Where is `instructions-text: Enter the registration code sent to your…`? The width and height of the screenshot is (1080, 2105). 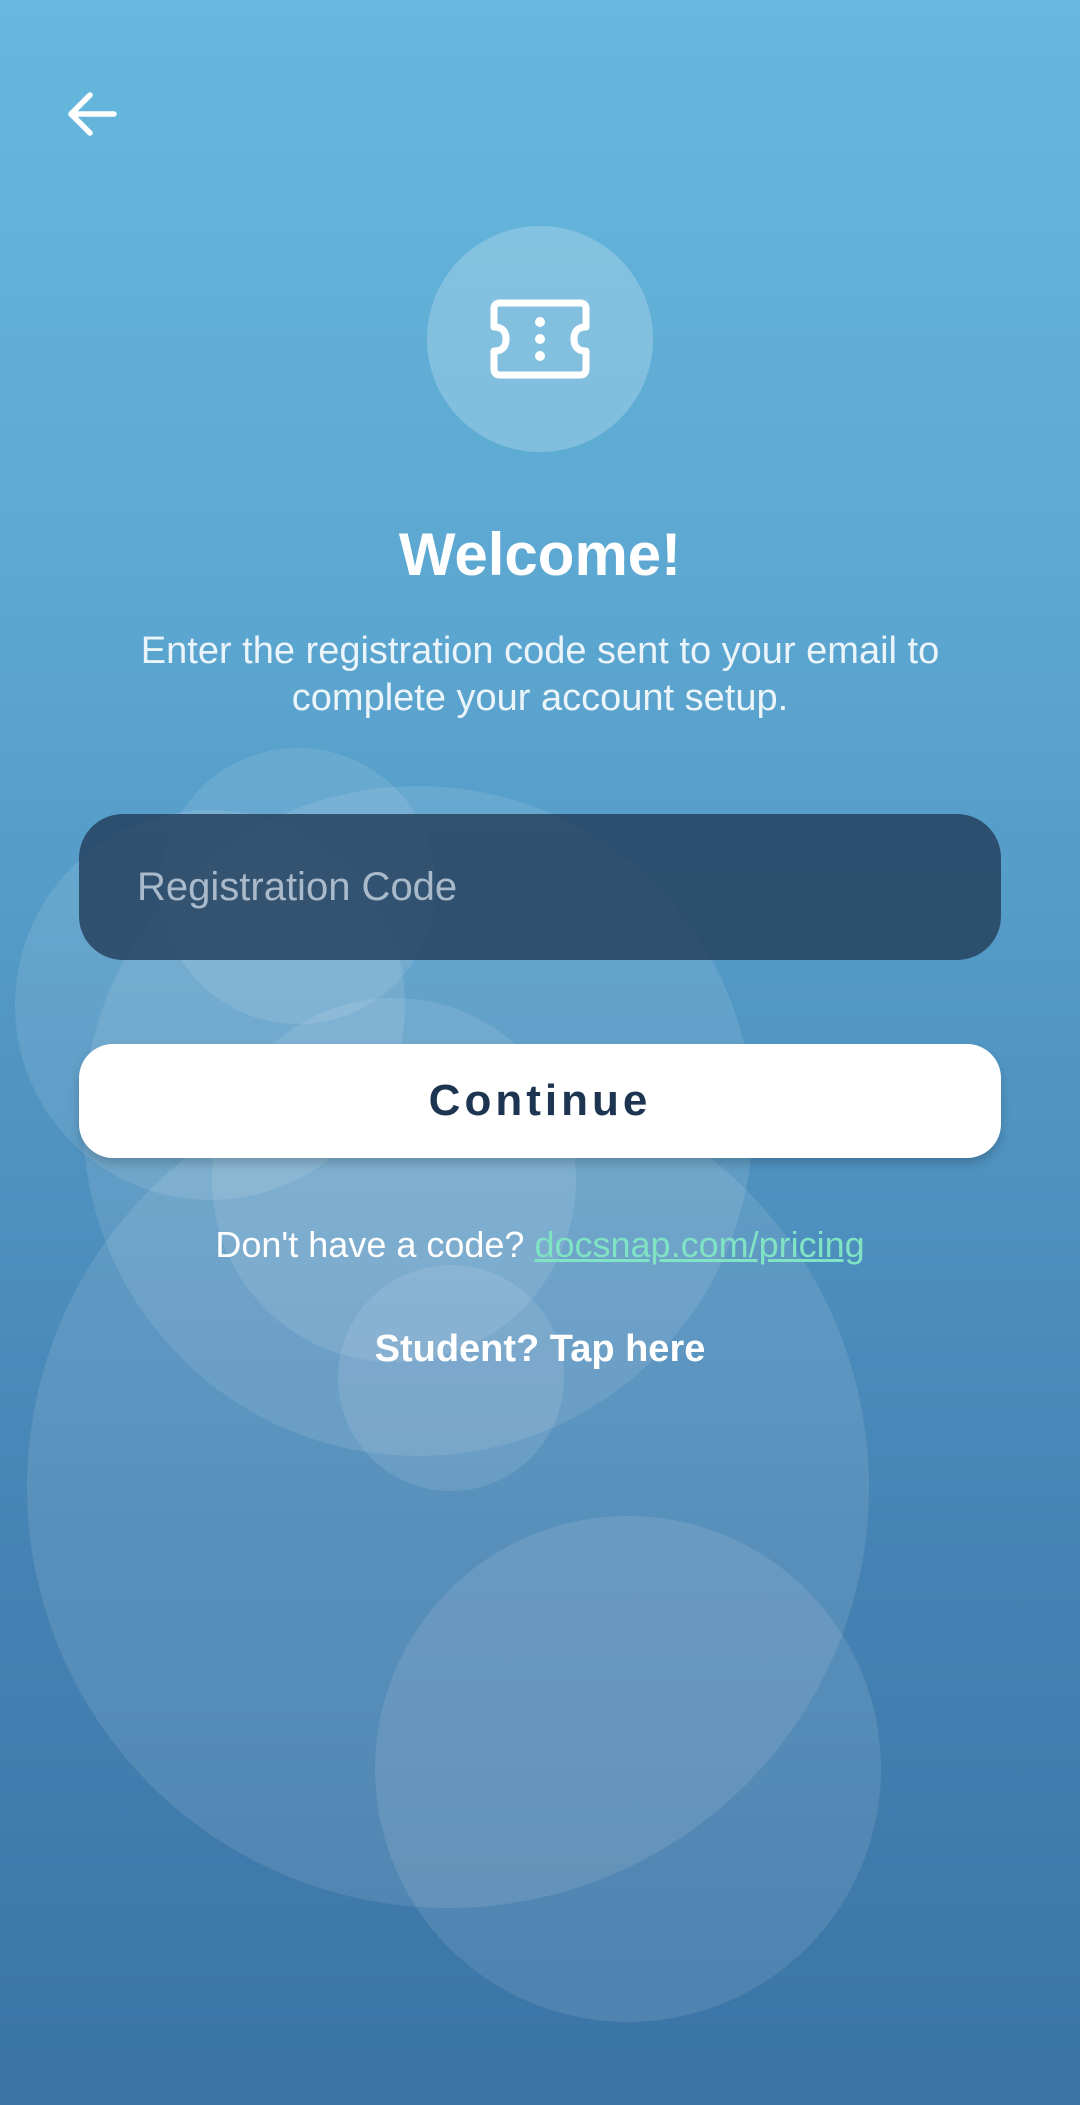 instructions-text: Enter the registration code sent to your… is located at coordinates (540, 674).